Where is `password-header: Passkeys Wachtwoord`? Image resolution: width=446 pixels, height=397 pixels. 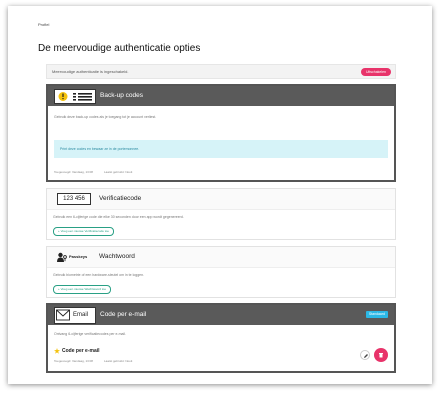
password-header: Passkeys Wachtwoord is located at coordinates (221, 257).